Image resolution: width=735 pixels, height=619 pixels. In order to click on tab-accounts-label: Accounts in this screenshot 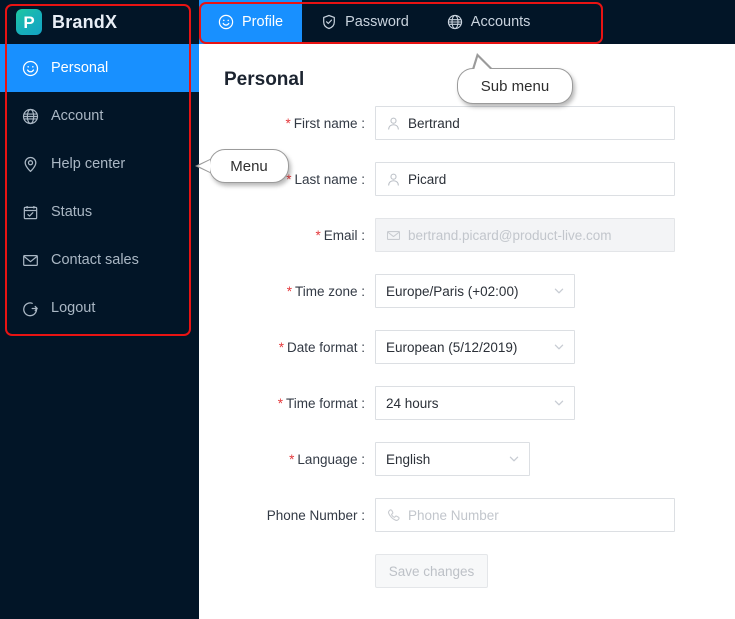, I will do `click(500, 22)`.